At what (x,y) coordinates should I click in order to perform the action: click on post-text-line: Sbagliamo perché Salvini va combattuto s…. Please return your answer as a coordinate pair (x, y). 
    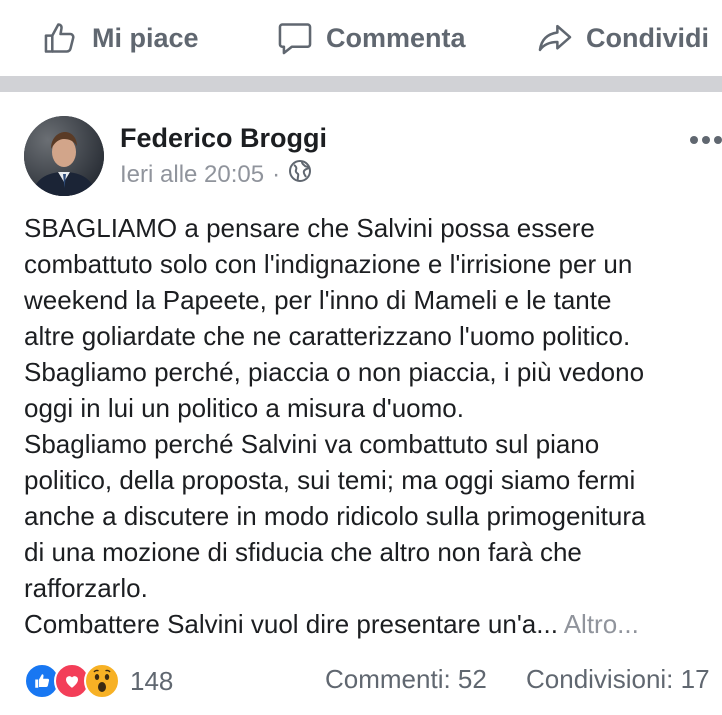
    Looking at the image, I should click on (312, 444).